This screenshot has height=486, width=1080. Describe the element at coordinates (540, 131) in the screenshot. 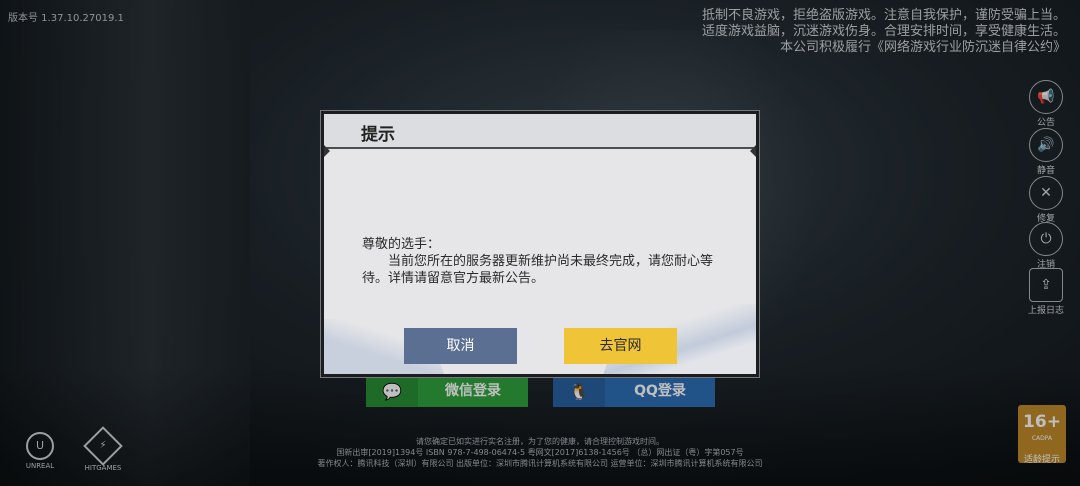

I see `dialog-header: 提示` at that location.